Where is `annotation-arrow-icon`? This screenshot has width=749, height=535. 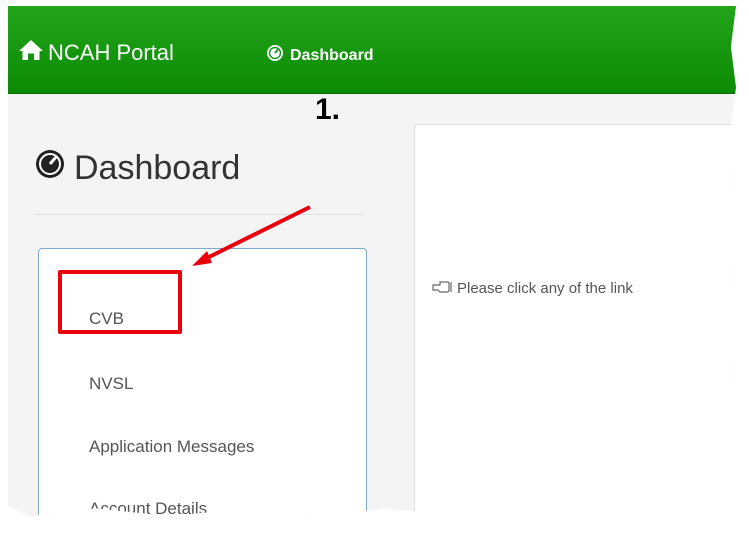 annotation-arrow-icon is located at coordinates (251, 235).